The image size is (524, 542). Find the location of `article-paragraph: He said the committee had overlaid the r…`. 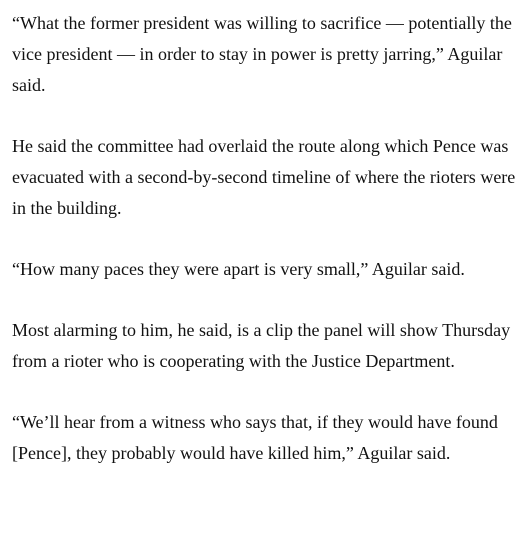

article-paragraph: He said the committee had overlaid the r… is located at coordinates (264, 177).